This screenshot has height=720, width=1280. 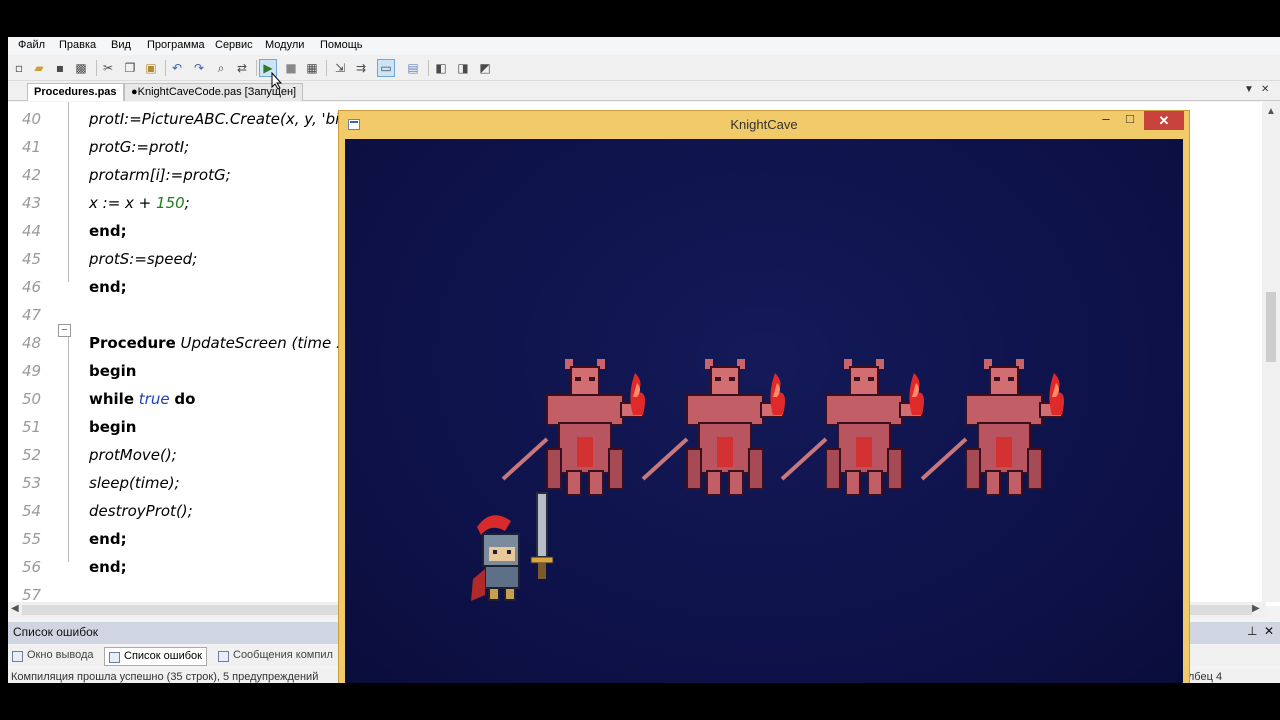 I want to click on line-number: 54, so click(x=32, y=511).